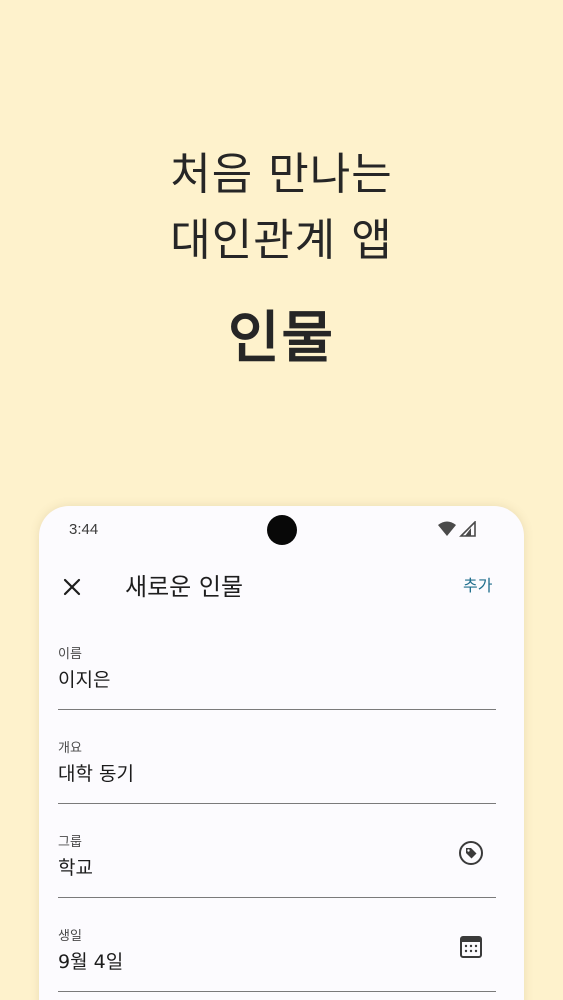  I want to click on status-time: 3:44, so click(84, 529).